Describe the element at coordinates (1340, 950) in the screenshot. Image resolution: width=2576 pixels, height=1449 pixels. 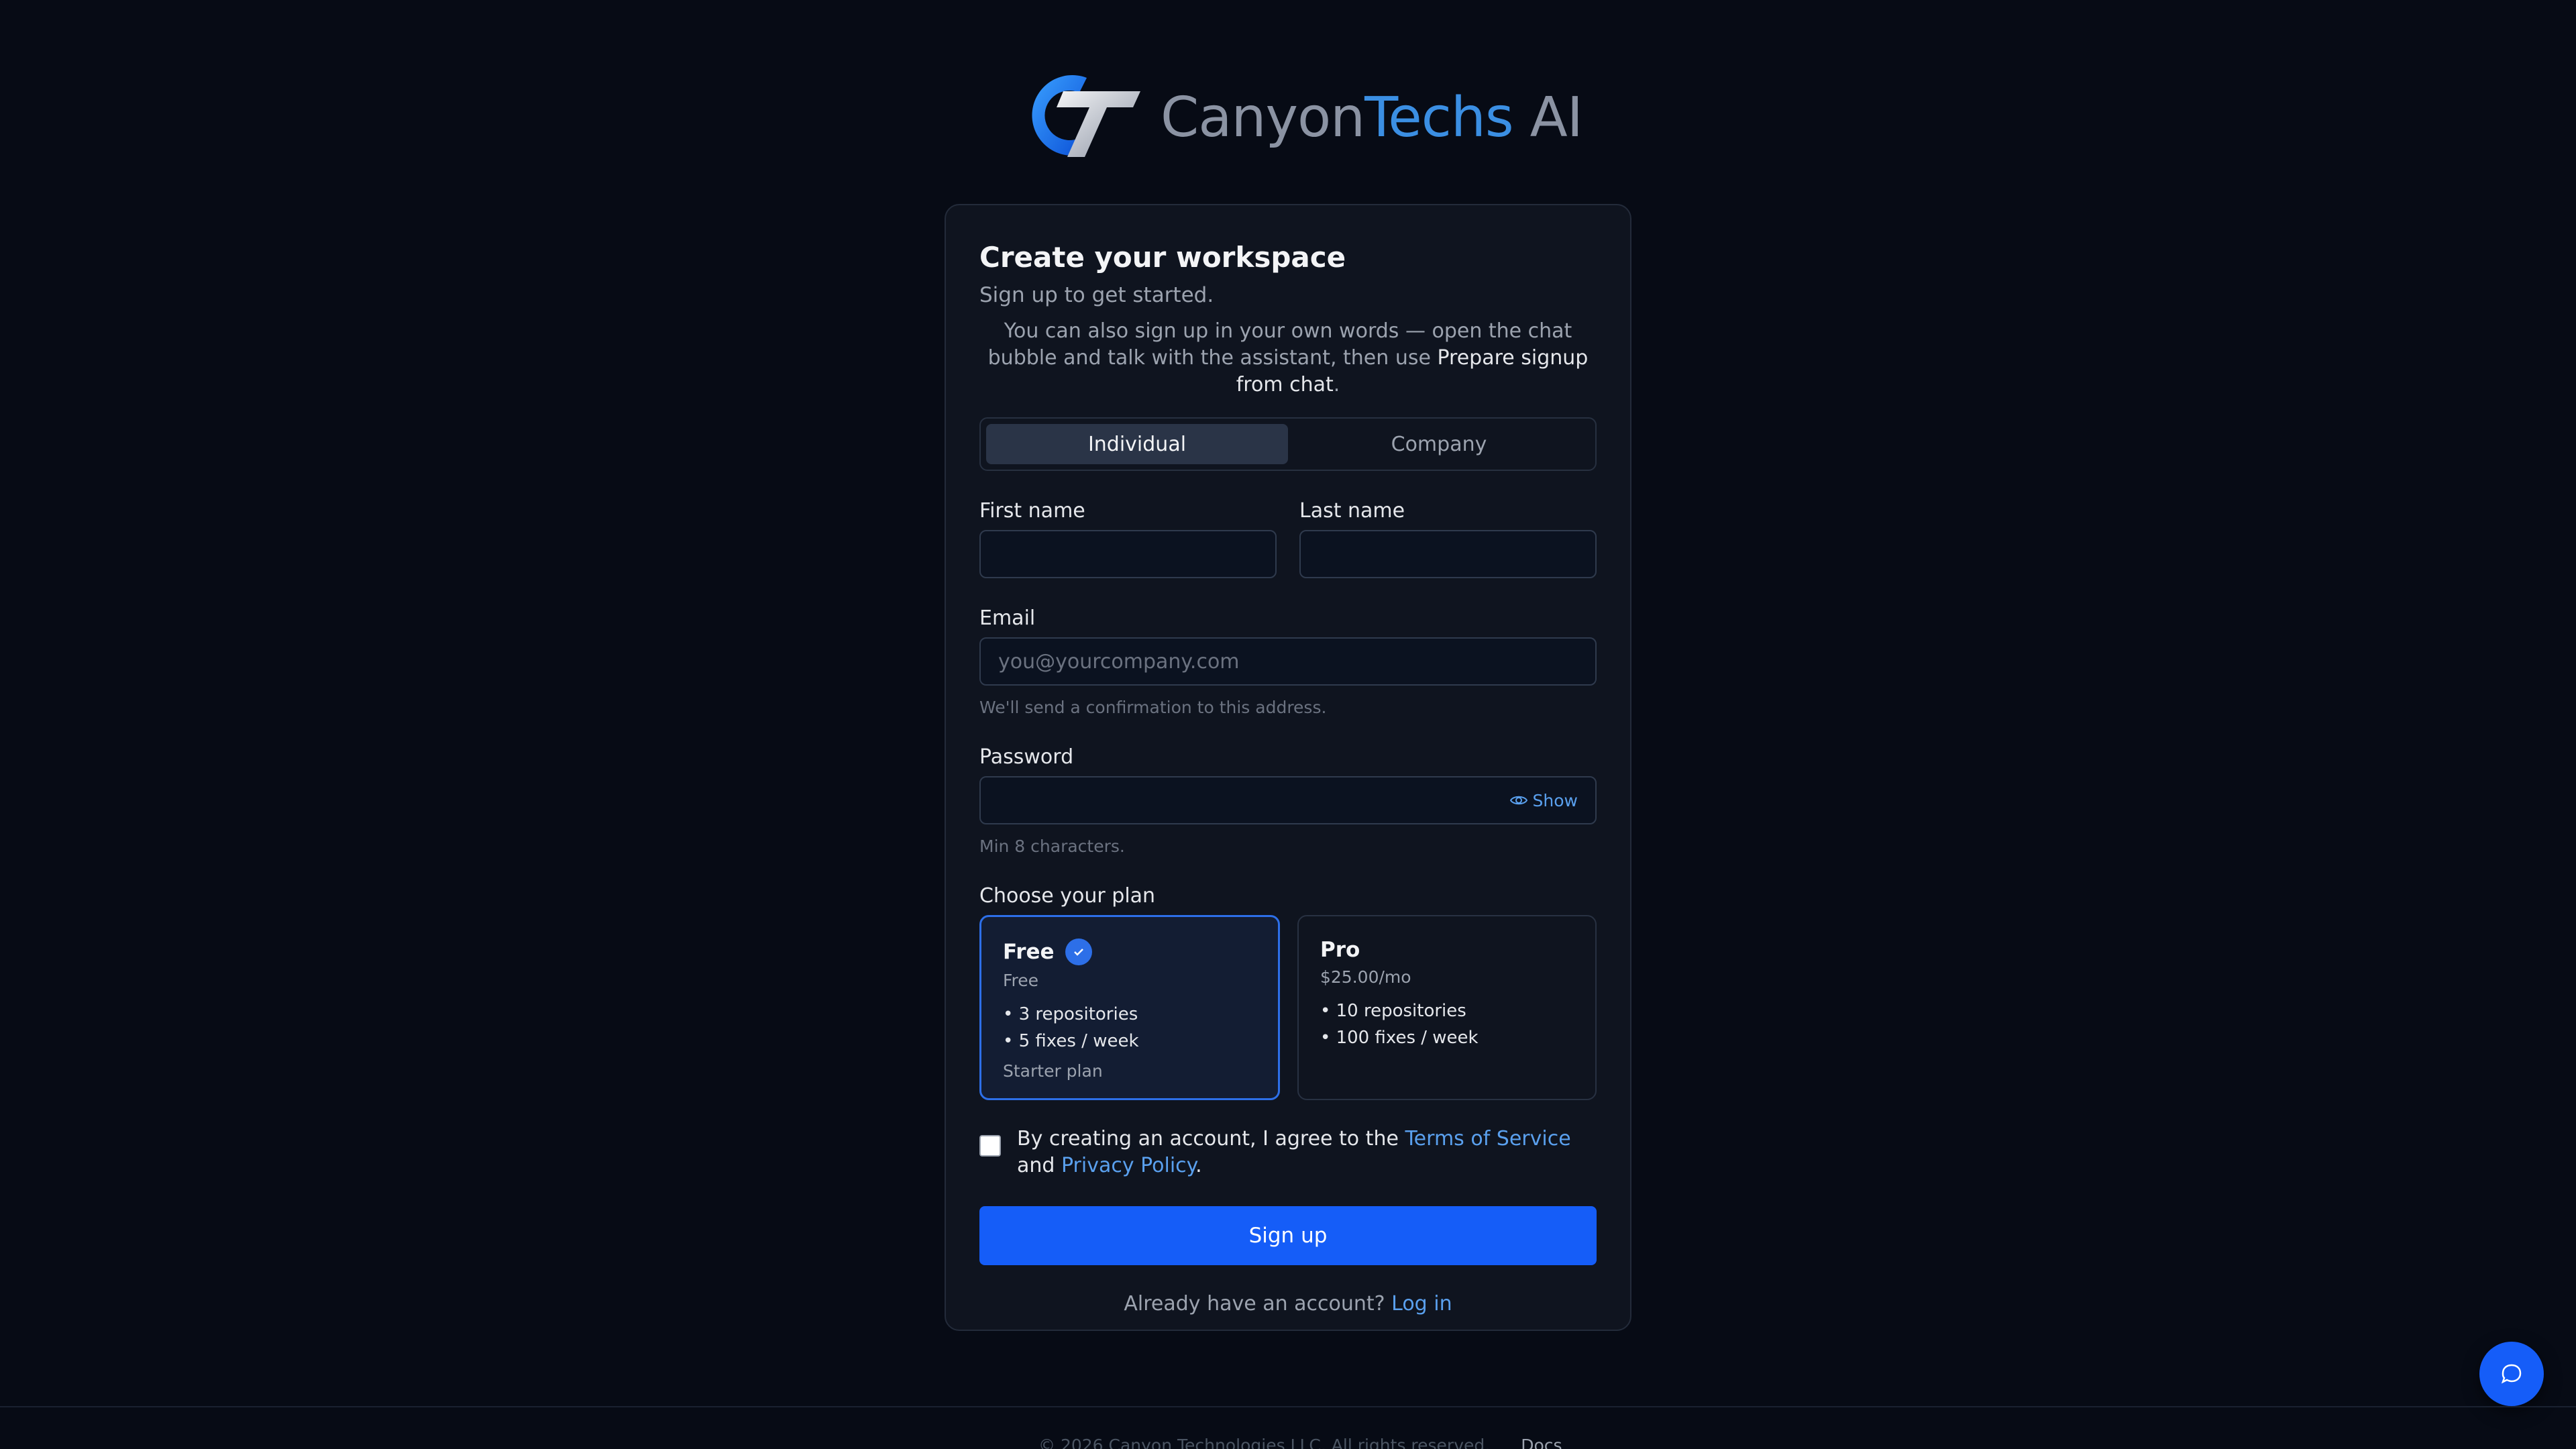
I see `plan-name: Pro` at that location.